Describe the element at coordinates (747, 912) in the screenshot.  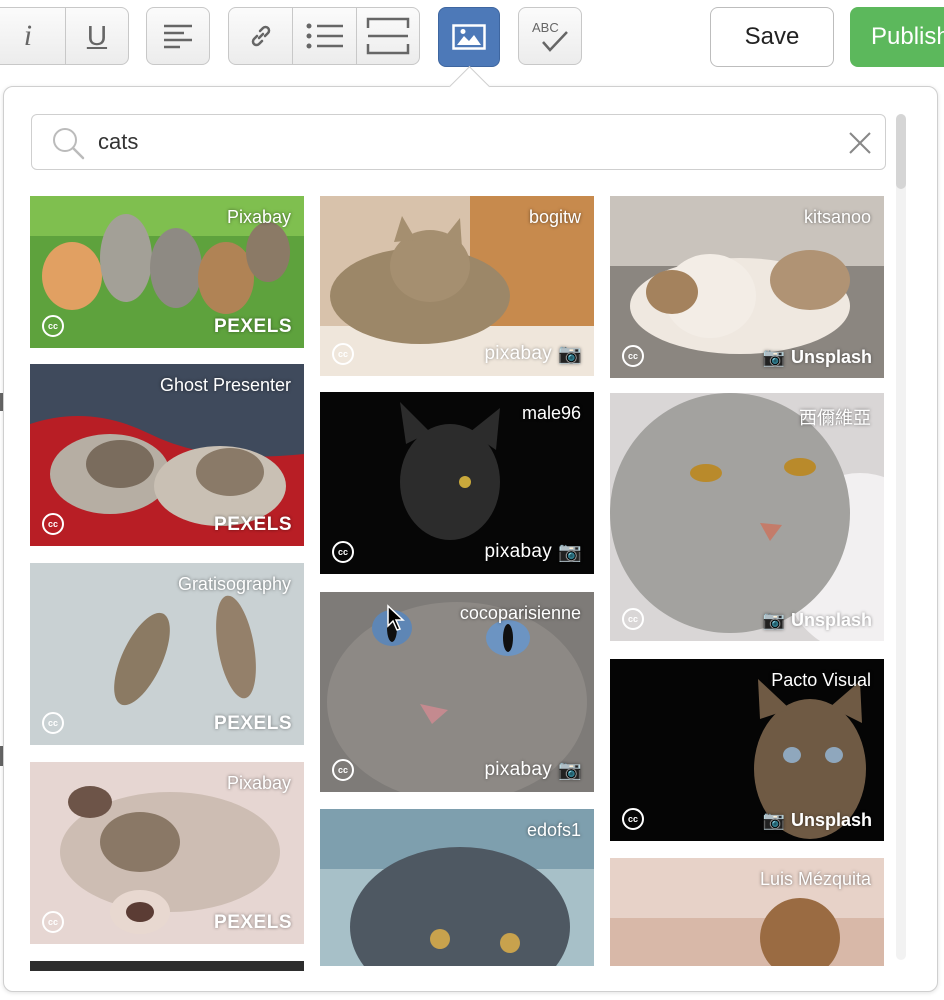
I see `image-result: Luis Mézquita` at that location.